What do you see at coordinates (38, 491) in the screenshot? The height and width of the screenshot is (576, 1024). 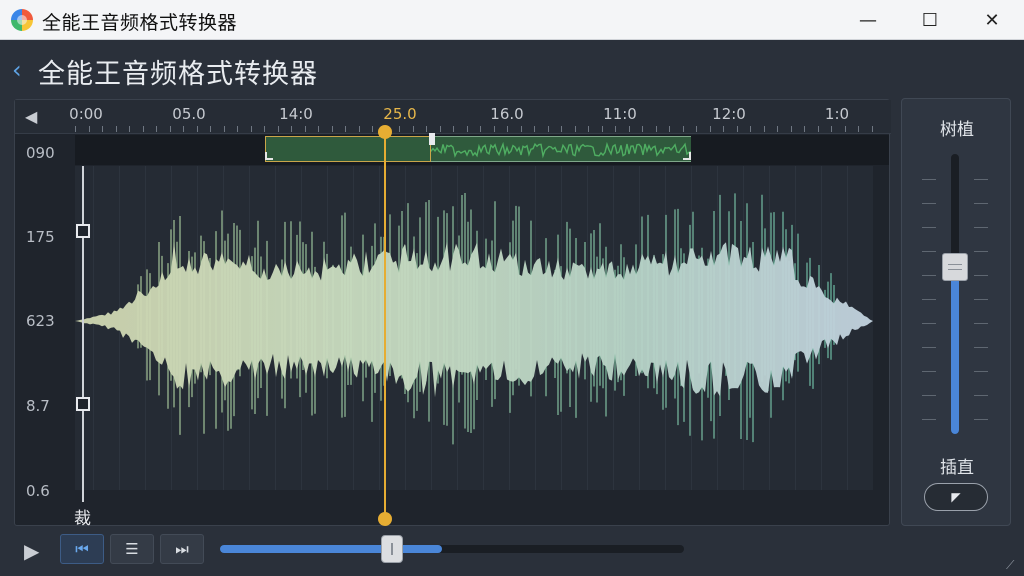 I see `y-axis-label: 0.6` at bounding box center [38, 491].